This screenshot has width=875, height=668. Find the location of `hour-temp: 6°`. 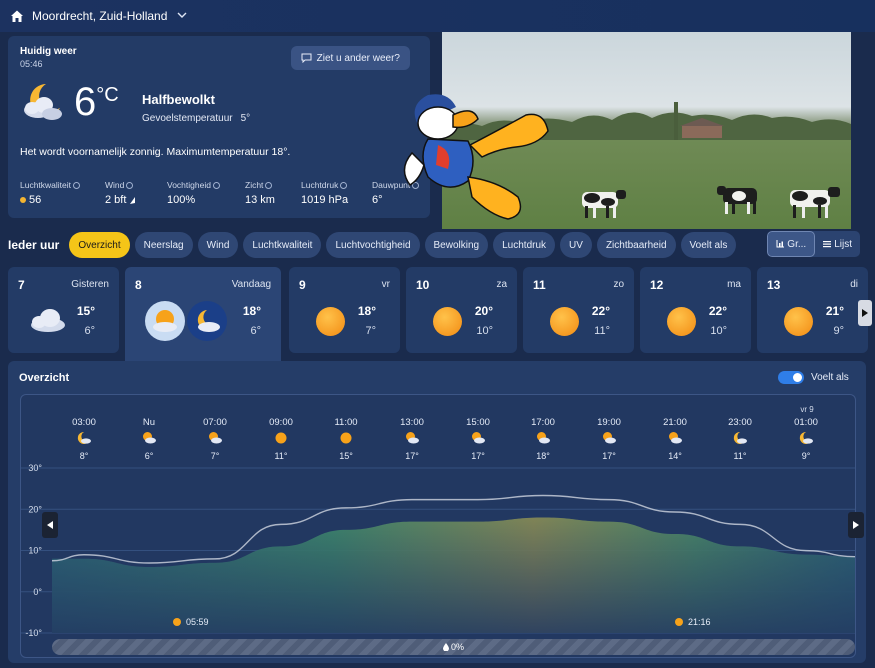

hour-temp: 6° is located at coordinates (149, 456).